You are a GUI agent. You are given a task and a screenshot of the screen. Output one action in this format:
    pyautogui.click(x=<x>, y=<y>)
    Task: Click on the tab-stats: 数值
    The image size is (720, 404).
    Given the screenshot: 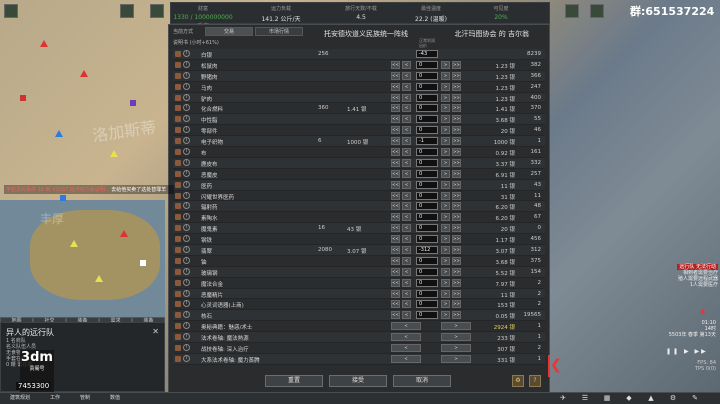 What is the action you would take?
    pyautogui.click(x=115, y=398)
    